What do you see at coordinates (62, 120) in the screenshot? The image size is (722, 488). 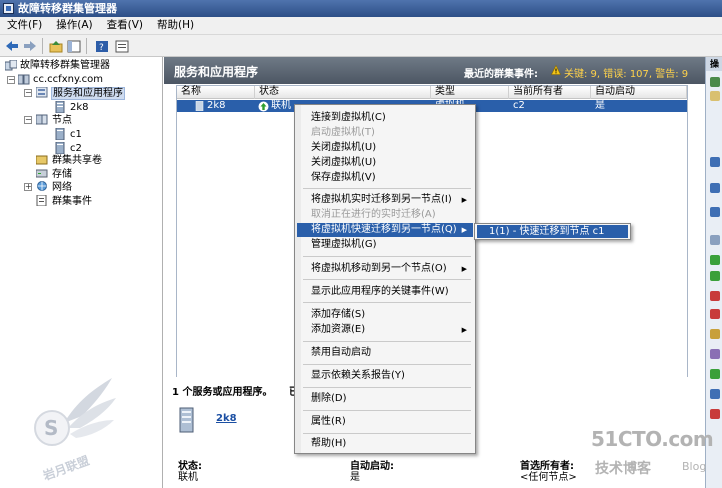 I see `tree-nodes: 节点` at bounding box center [62, 120].